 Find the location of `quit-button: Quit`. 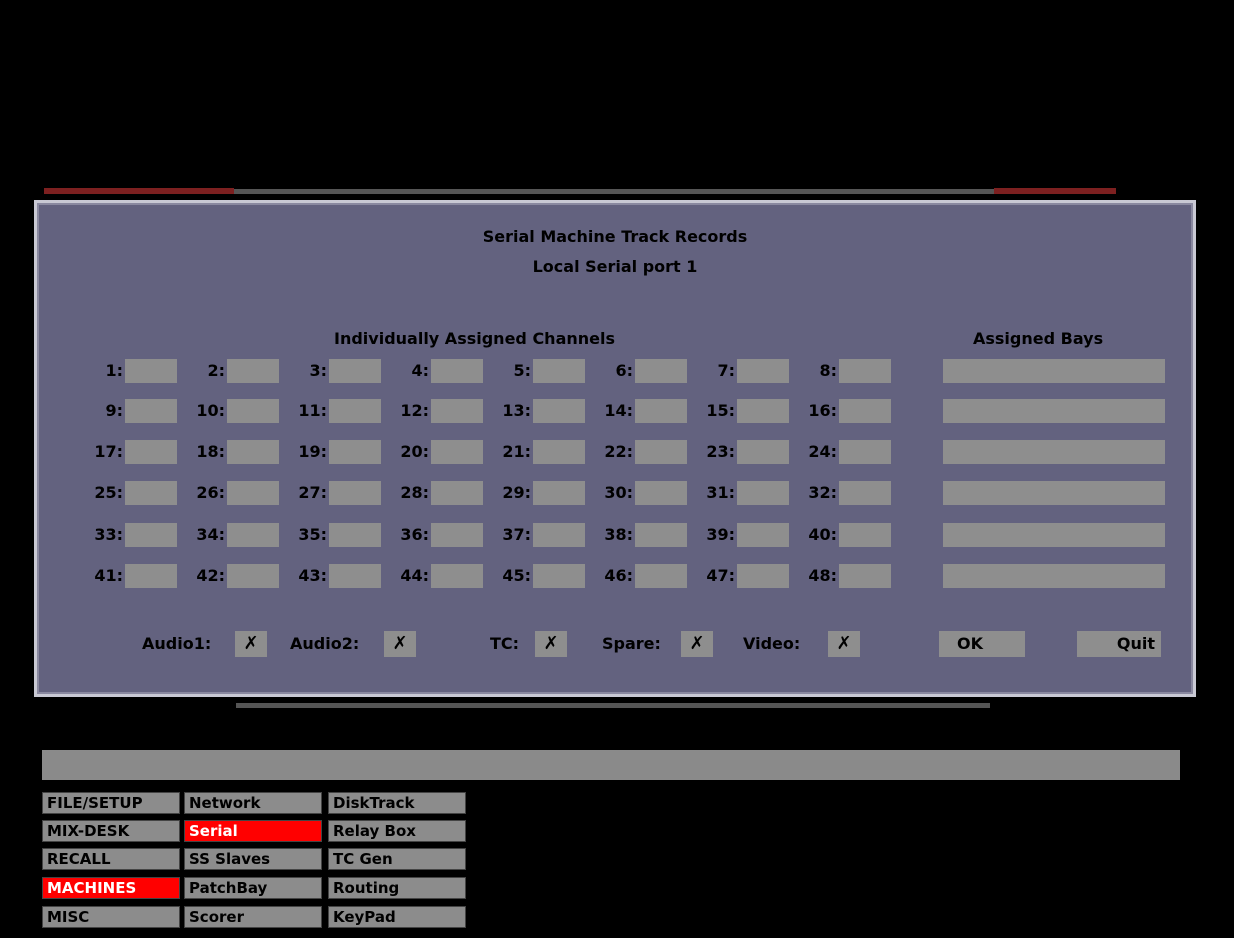

quit-button: Quit is located at coordinates (1119, 644).